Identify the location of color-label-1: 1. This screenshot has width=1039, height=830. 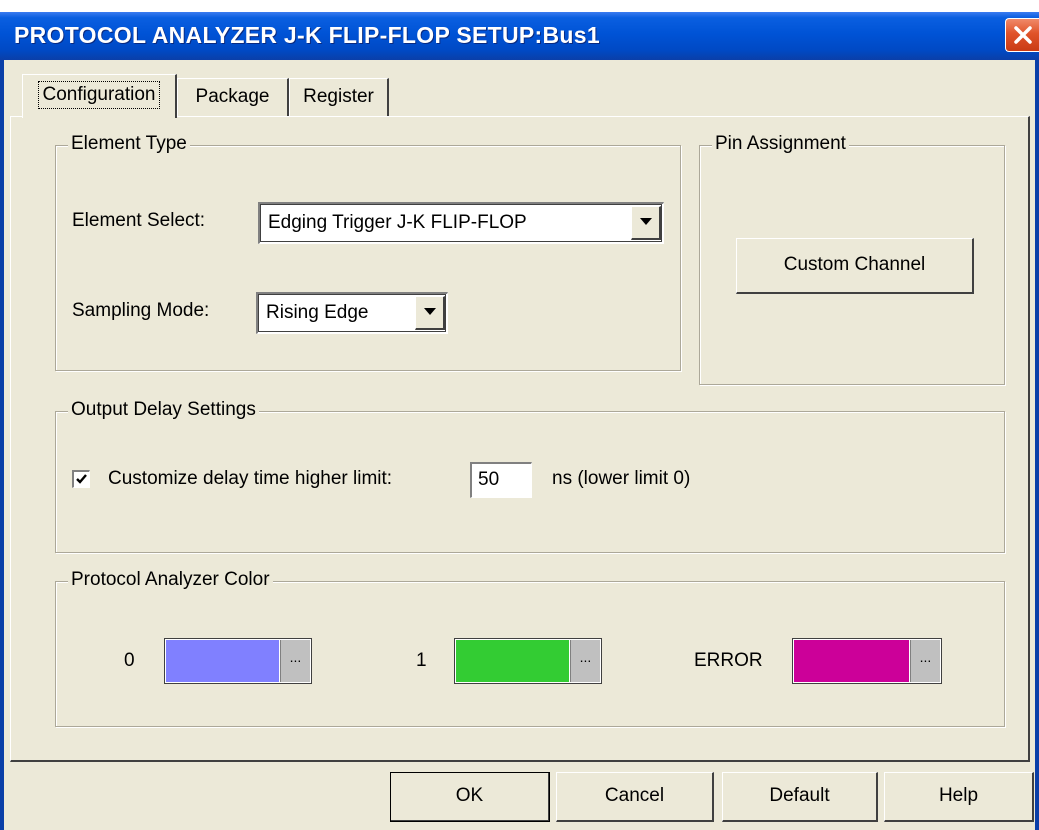
(421, 660).